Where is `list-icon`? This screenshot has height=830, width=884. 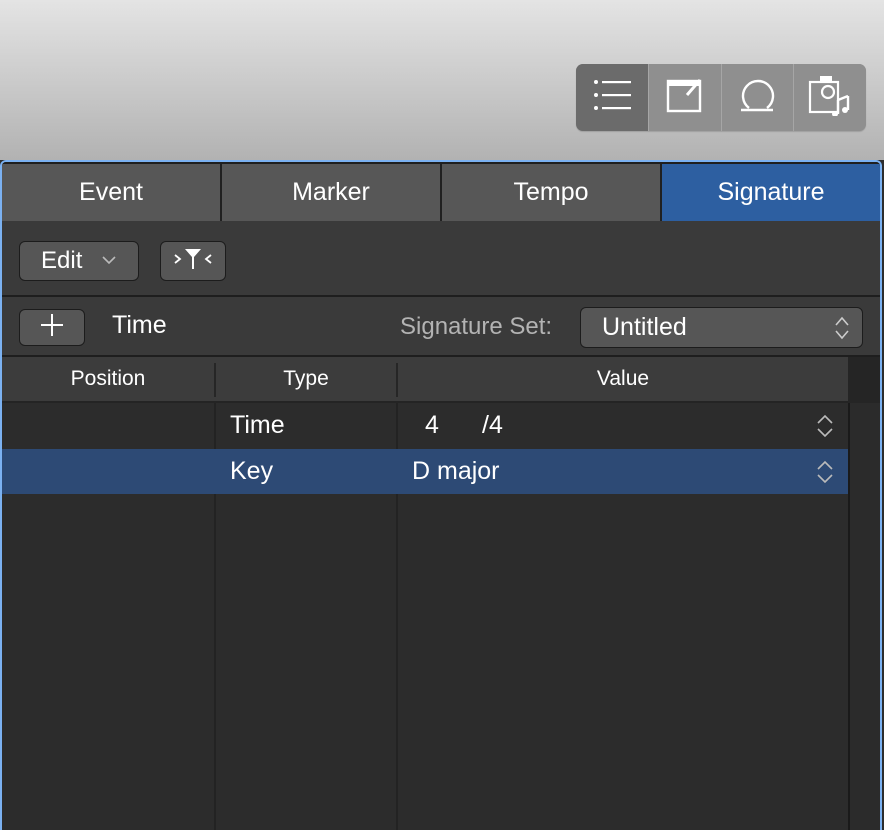
list-icon is located at coordinates (612, 97).